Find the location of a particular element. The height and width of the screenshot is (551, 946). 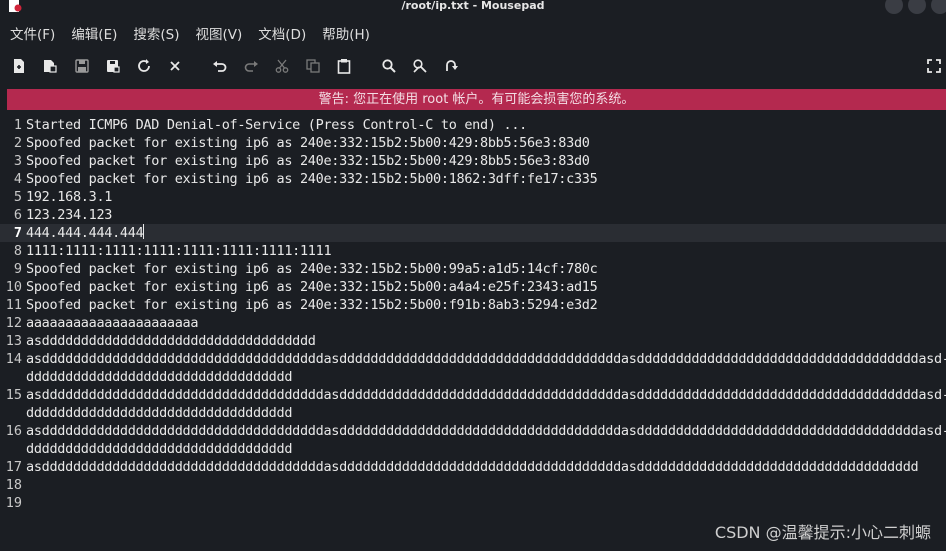

menu-help: 帮助(H) is located at coordinates (346, 35).